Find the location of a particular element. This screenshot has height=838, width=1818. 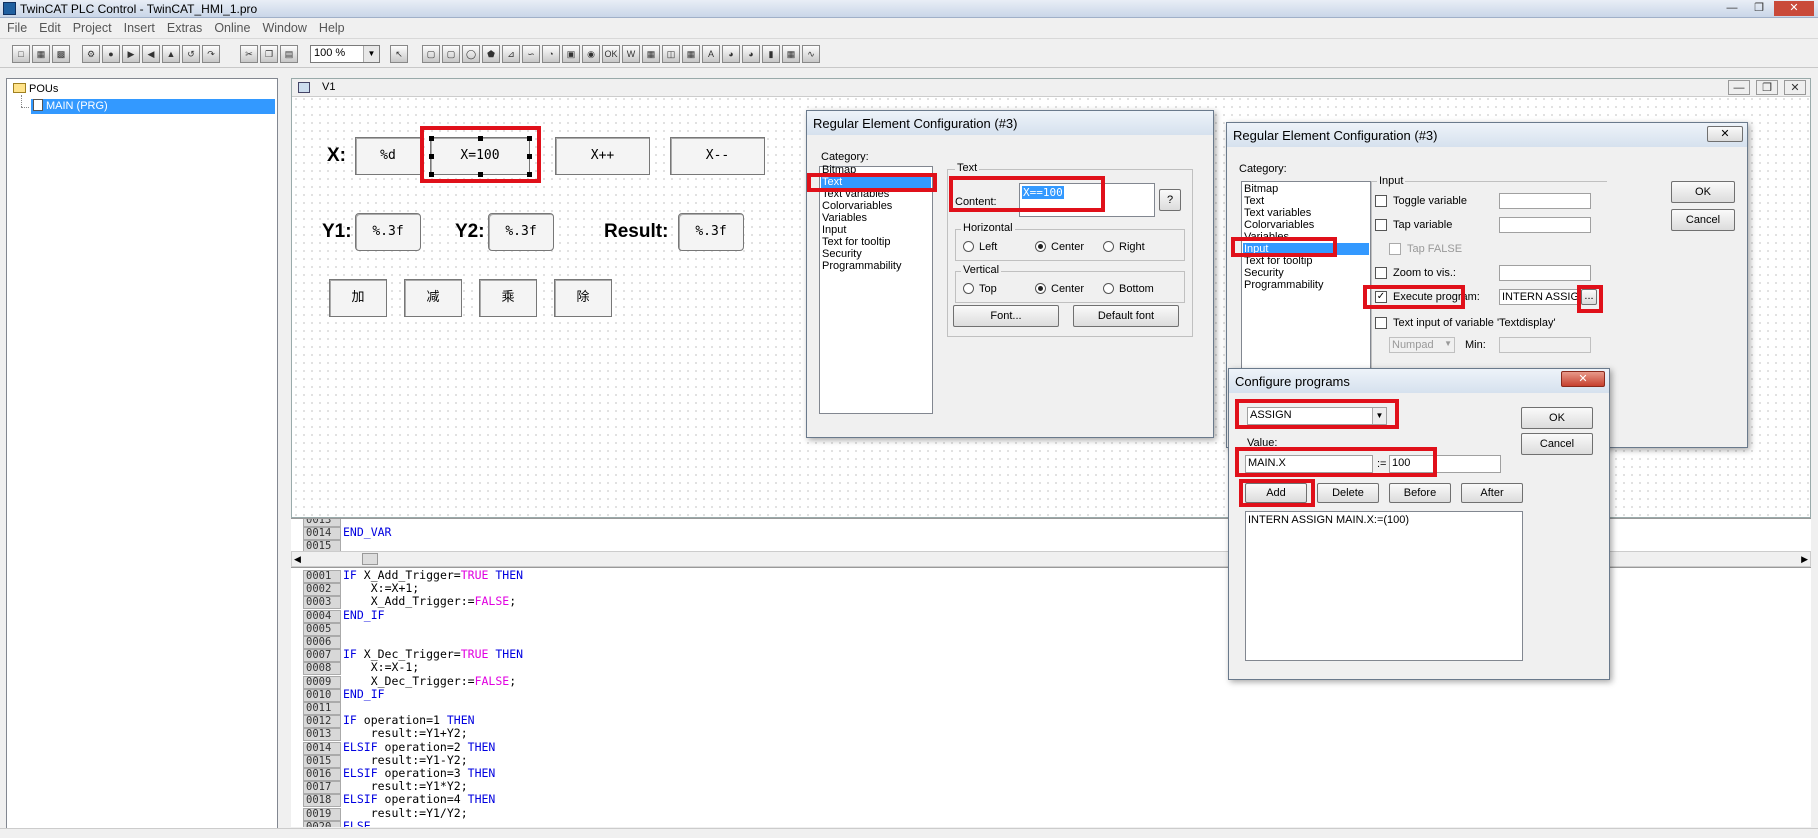

x-decrement-button: X-- is located at coordinates (717, 156).